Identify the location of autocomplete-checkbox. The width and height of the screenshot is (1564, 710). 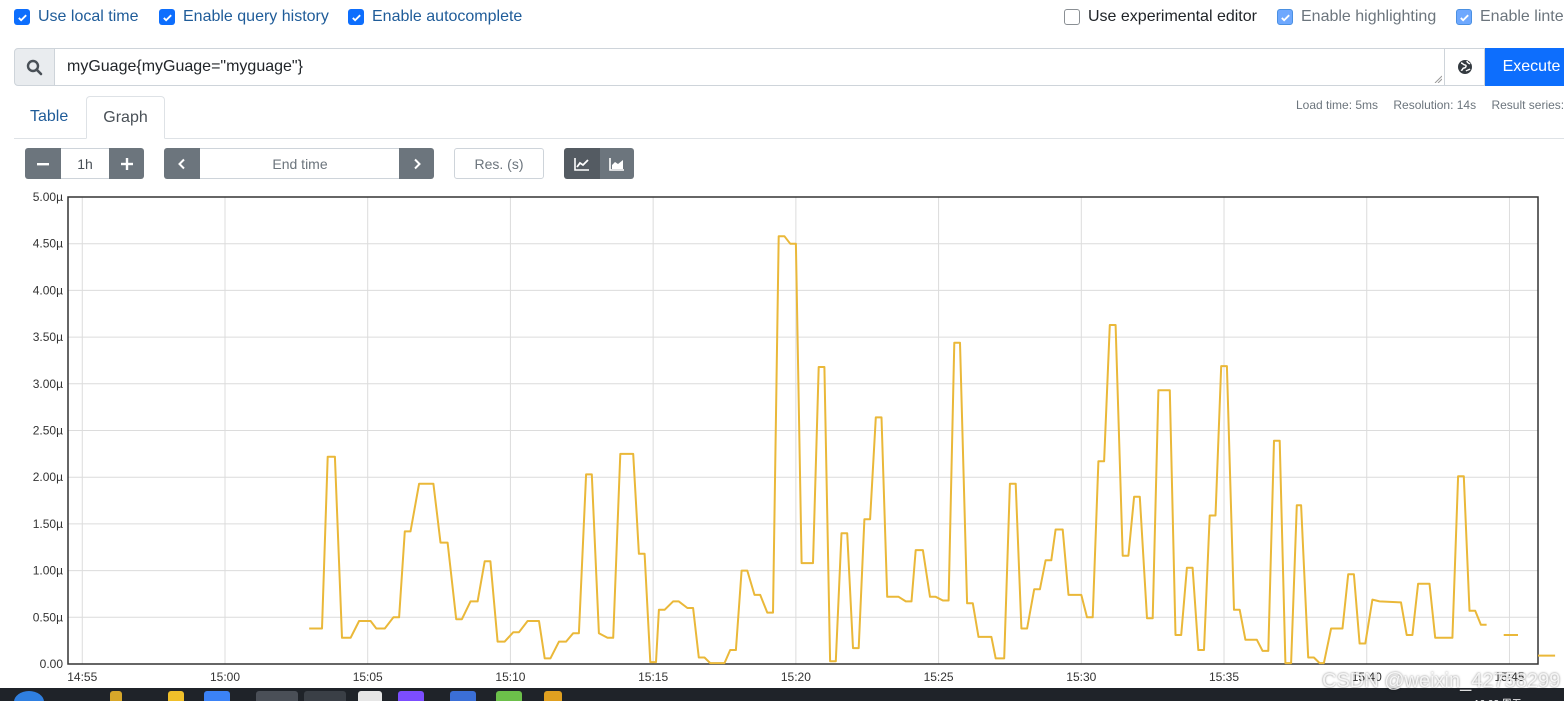
(356, 17).